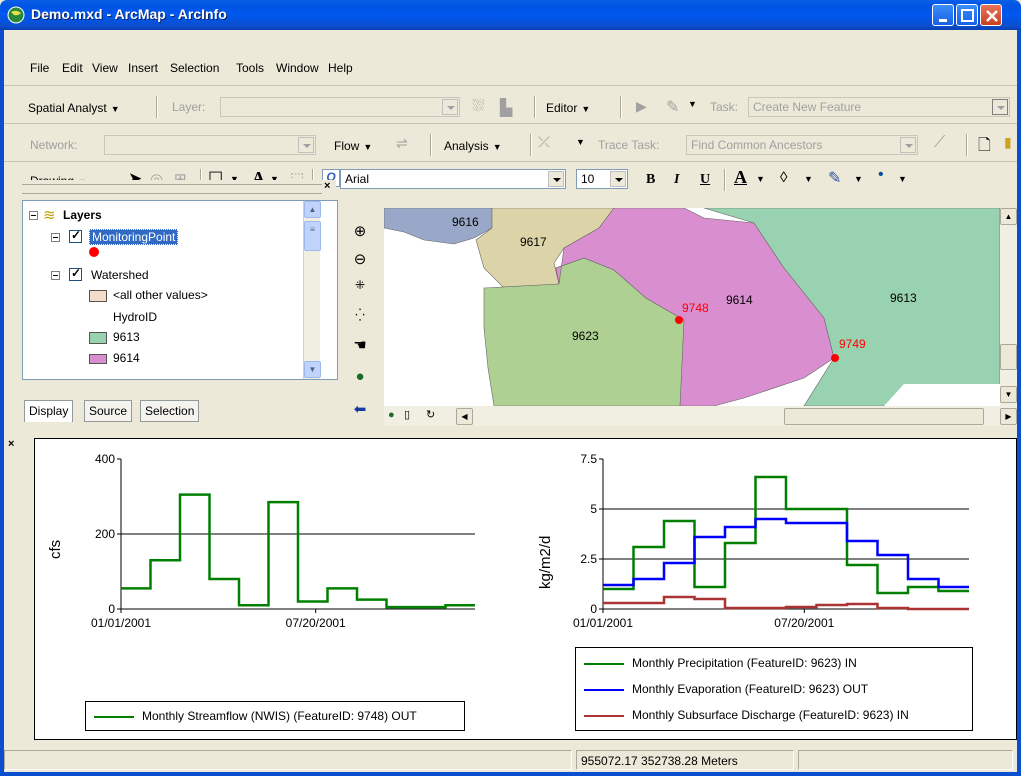 The height and width of the screenshot is (776, 1021). Describe the element at coordinates (360, 260) in the screenshot. I see `zoom-out-icon: ⊖` at that location.